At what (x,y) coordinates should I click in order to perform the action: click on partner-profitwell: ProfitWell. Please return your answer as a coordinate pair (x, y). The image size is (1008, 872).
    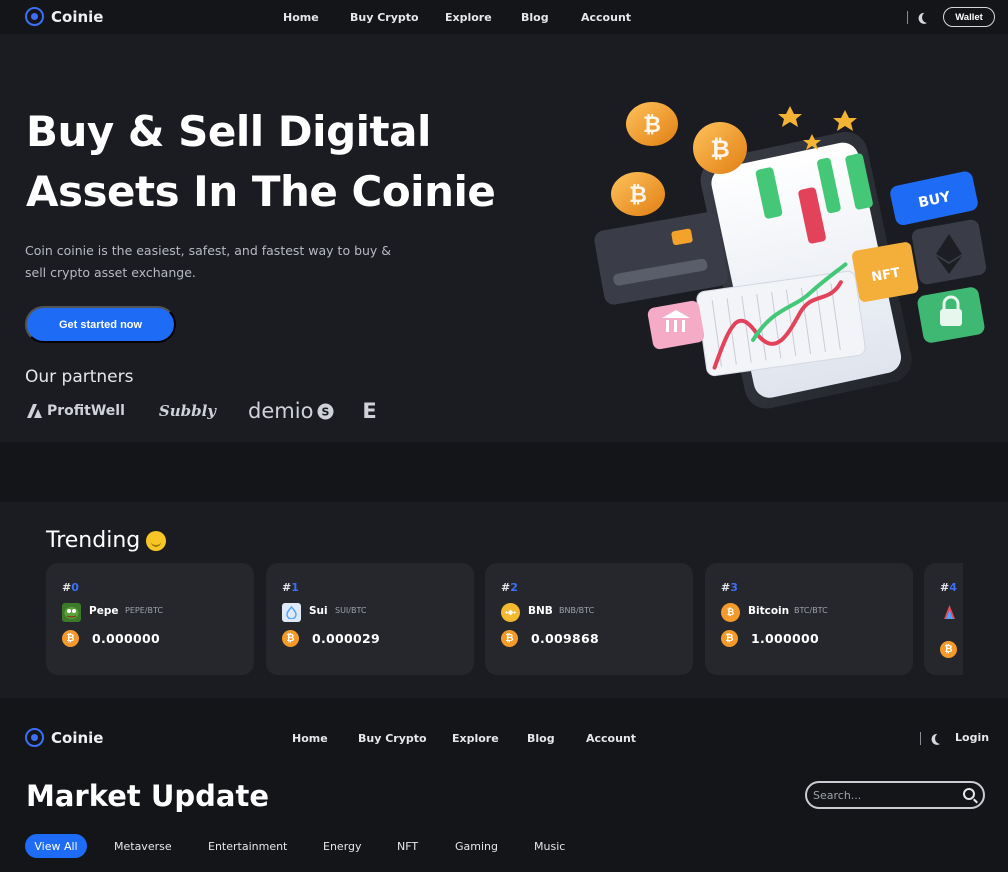
    Looking at the image, I should click on (75, 411).